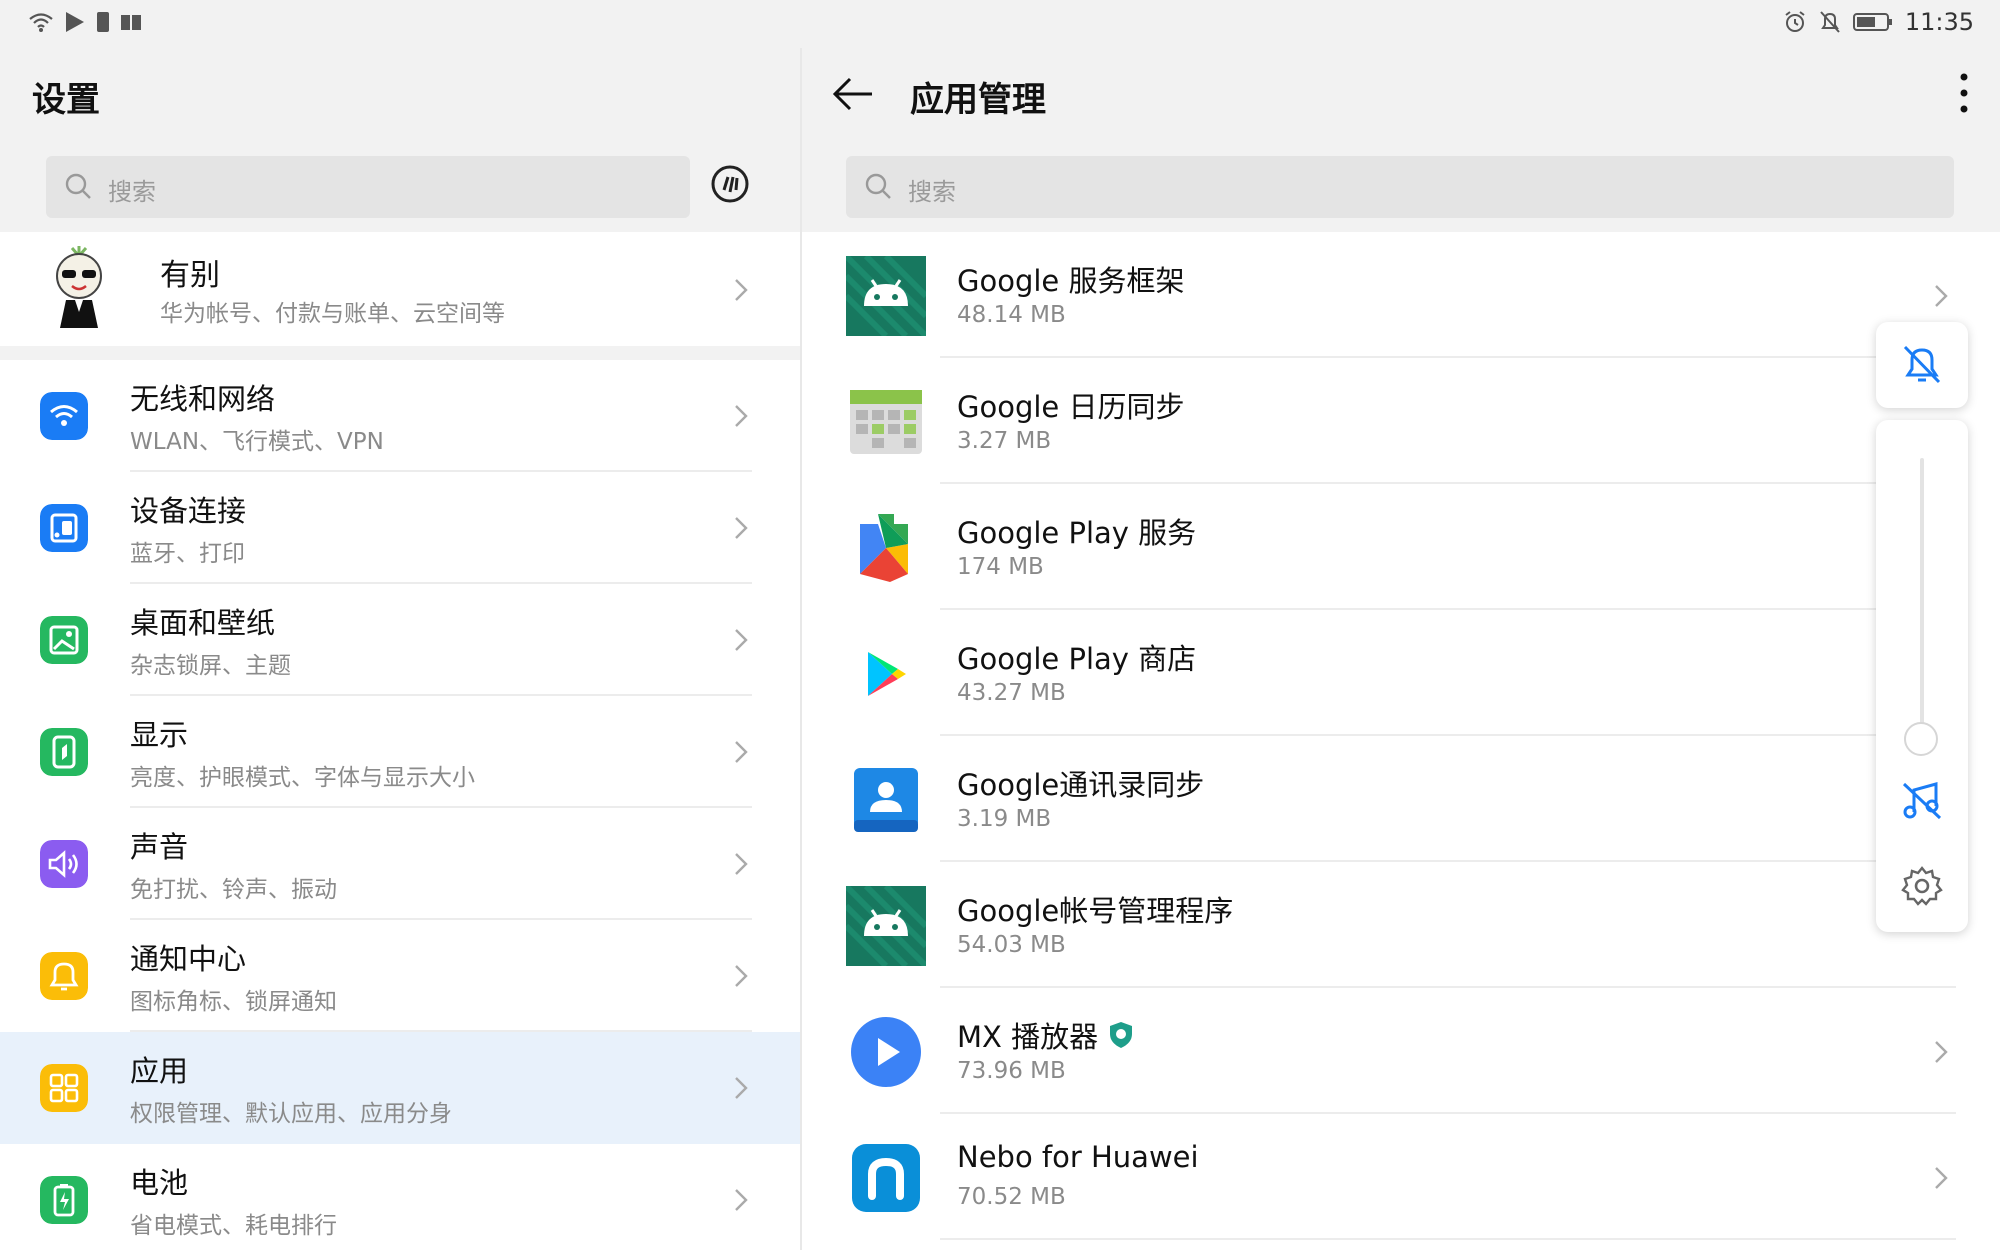 The height and width of the screenshot is (1250, 2000). I want to click on book-icon, so click(131, 22).